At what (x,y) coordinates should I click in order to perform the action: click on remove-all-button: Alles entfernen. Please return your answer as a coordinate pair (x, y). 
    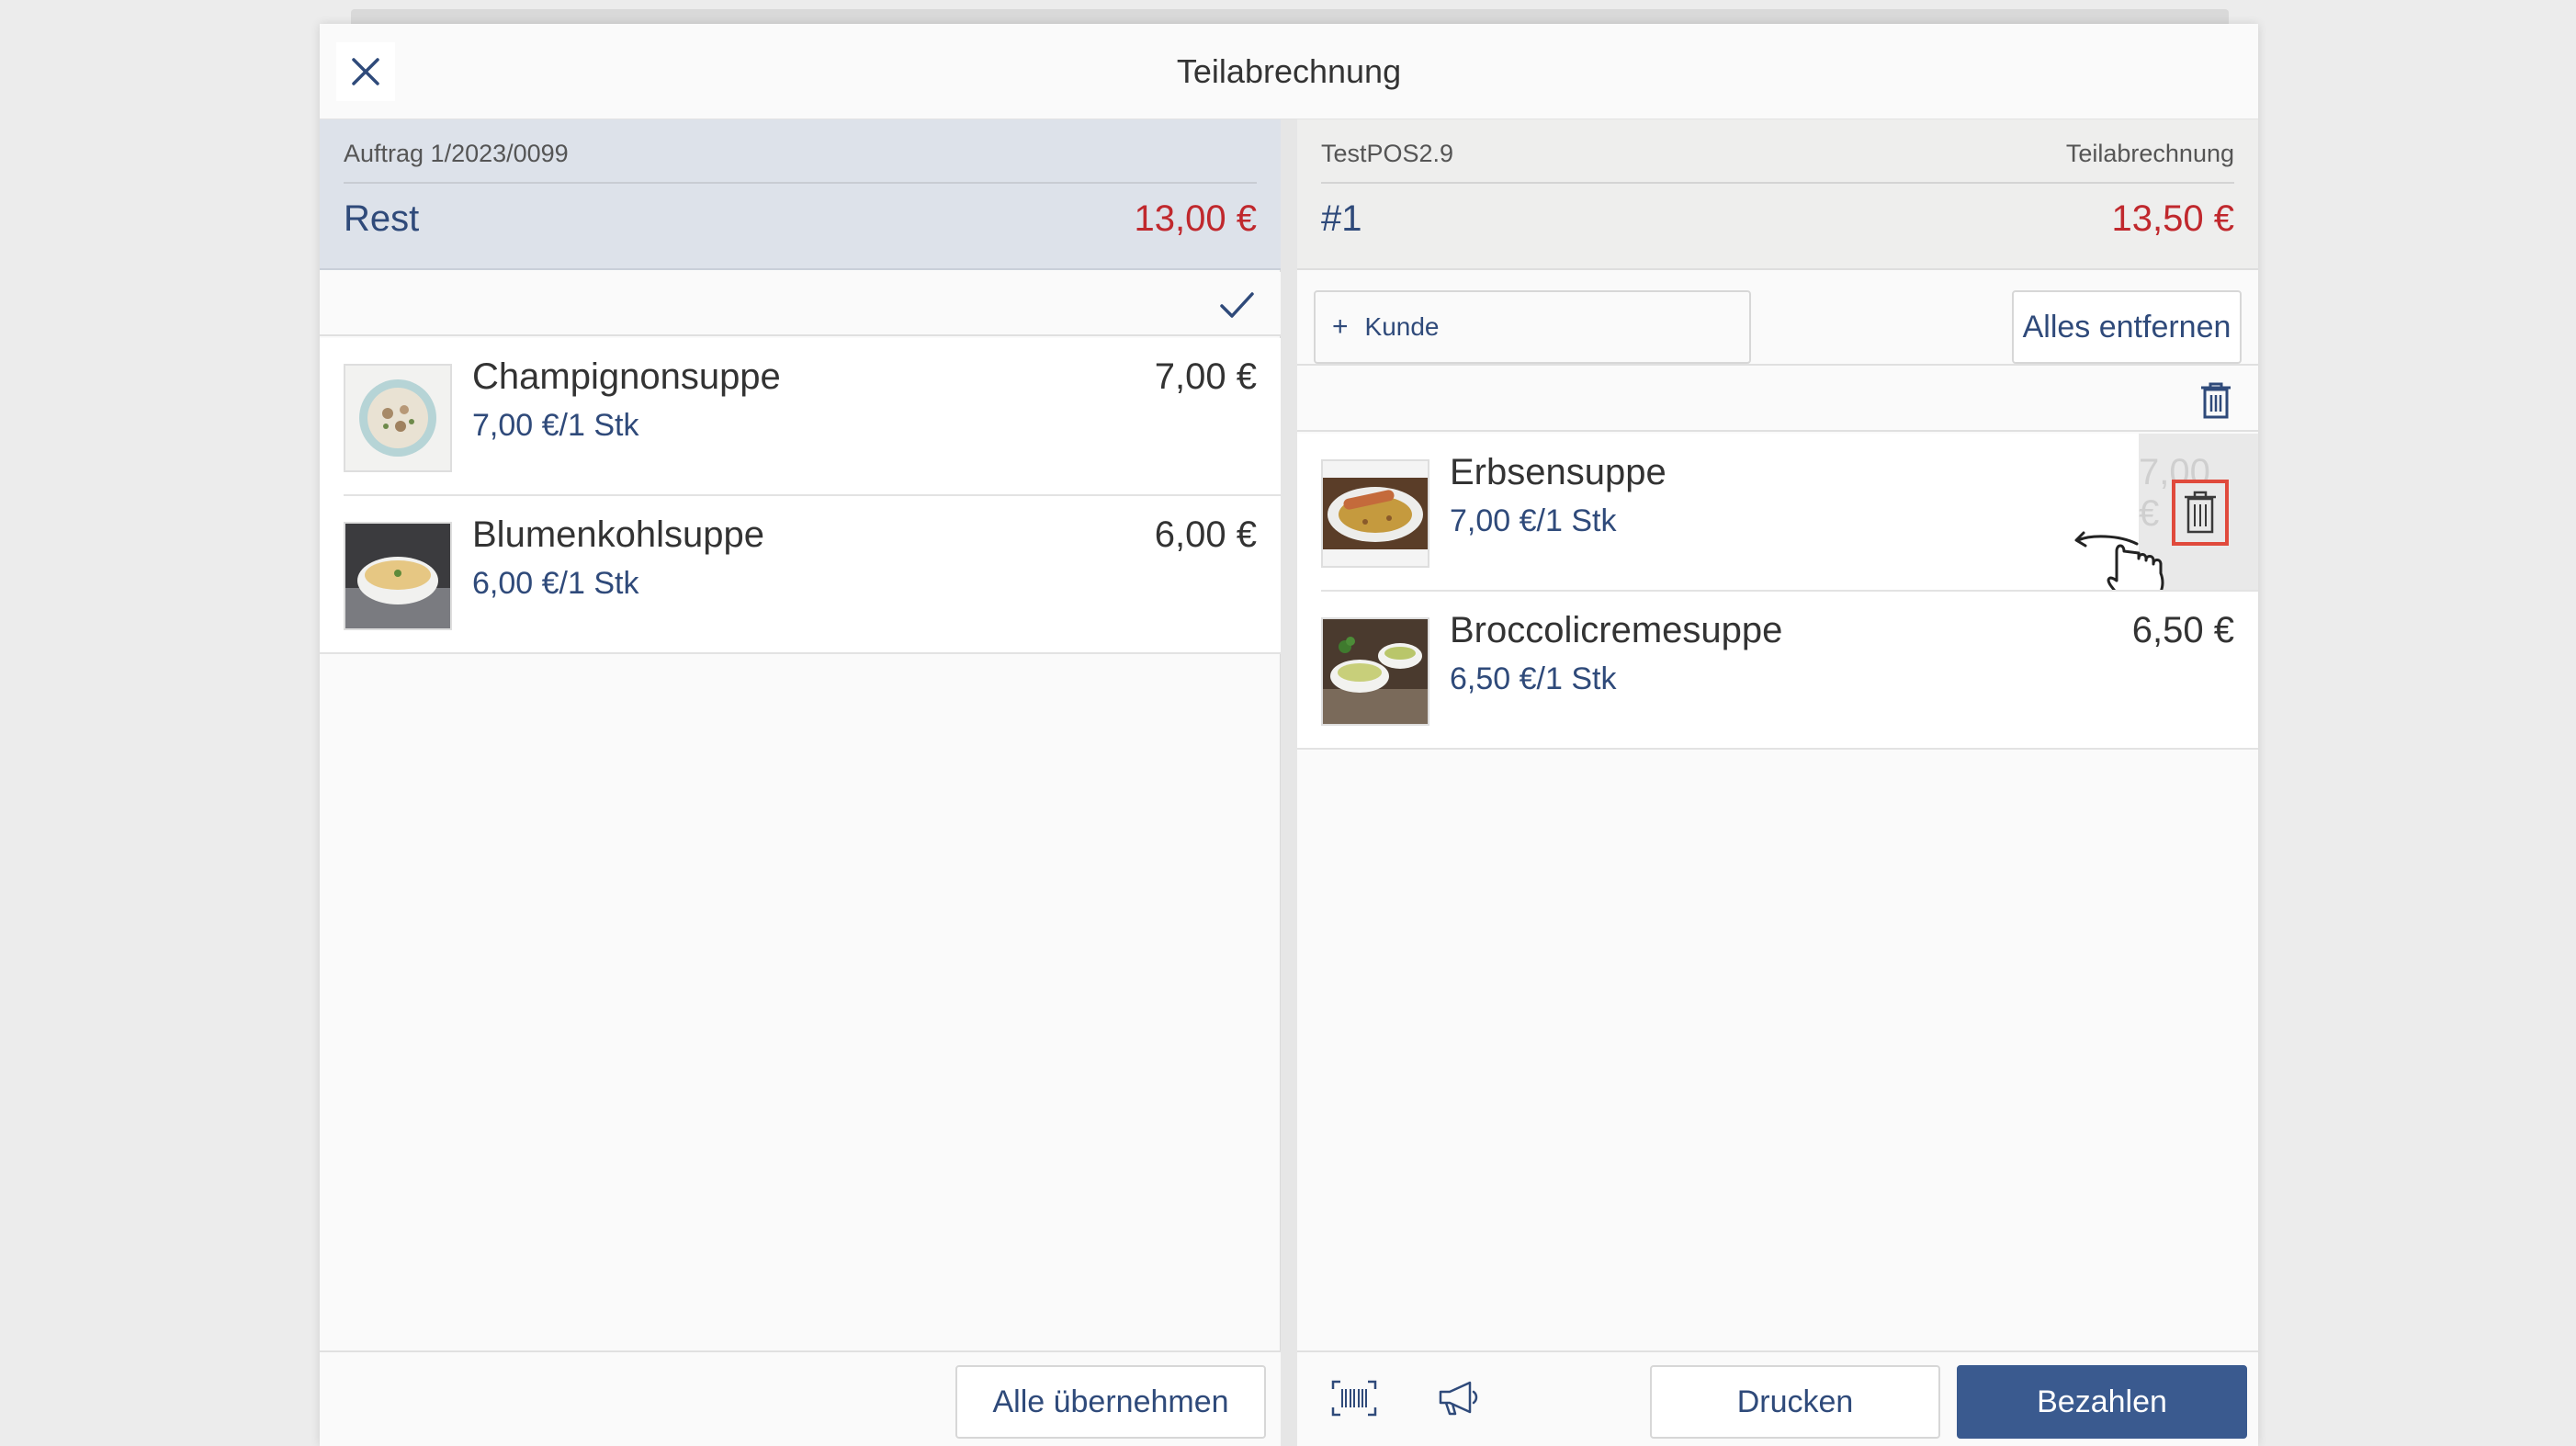
    Looking at the image, I should click on (2127, 327).